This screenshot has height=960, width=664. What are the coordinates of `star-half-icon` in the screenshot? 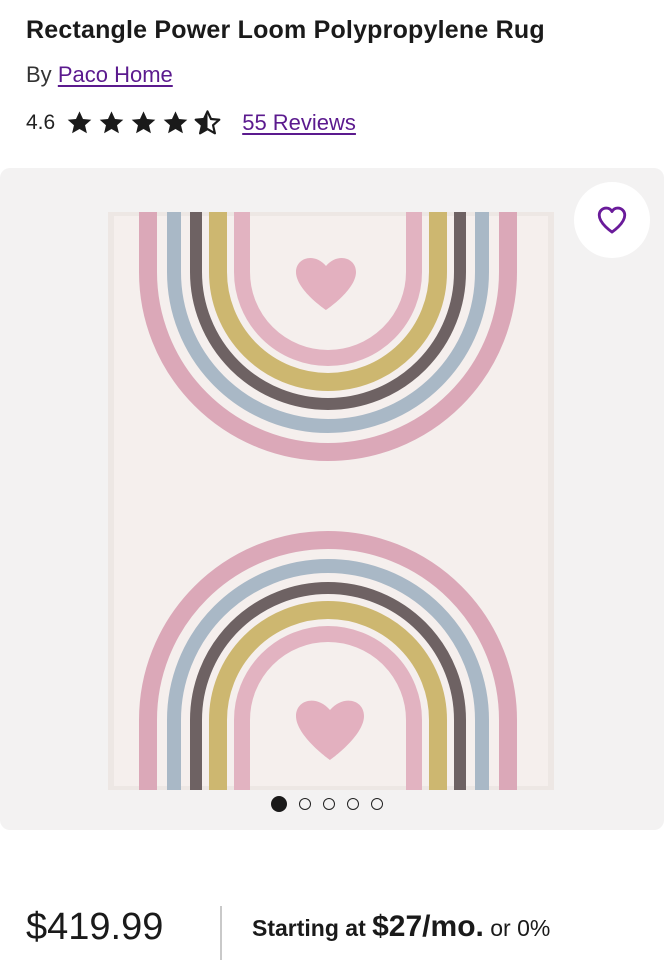 It's located at (207, 121).